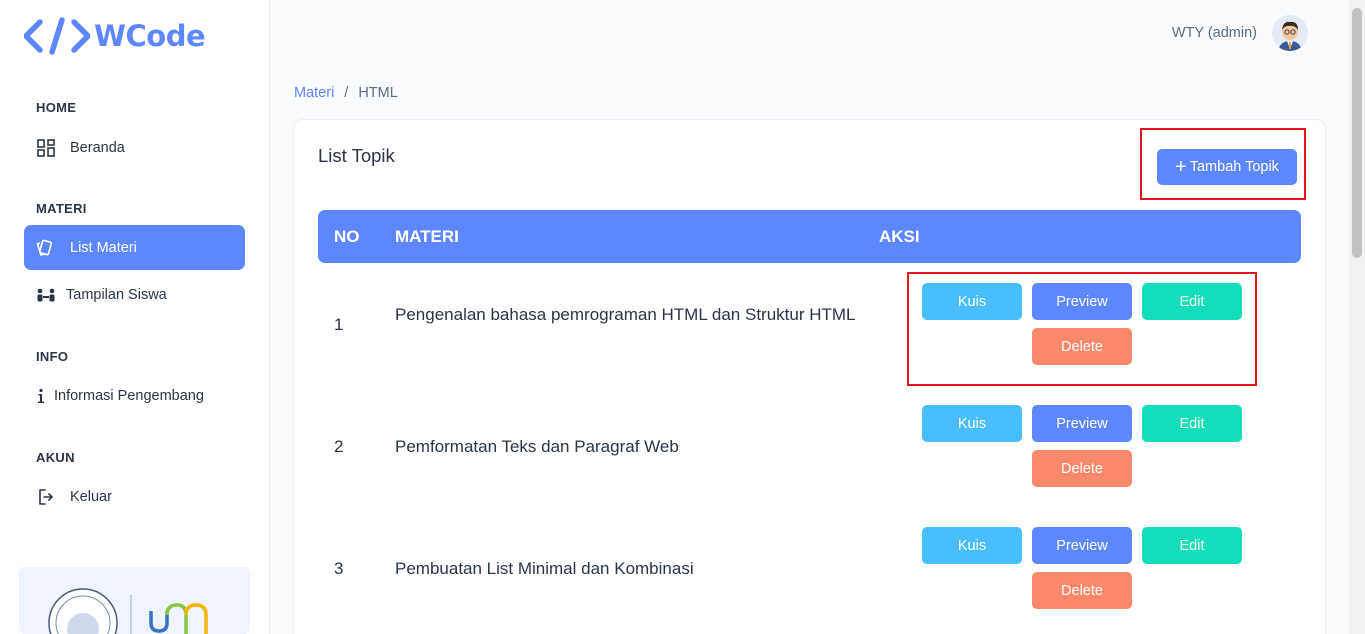 The width and height of the screenshot is (1365, 634). I want to click on card-title: List Topik, so click(356, 155).